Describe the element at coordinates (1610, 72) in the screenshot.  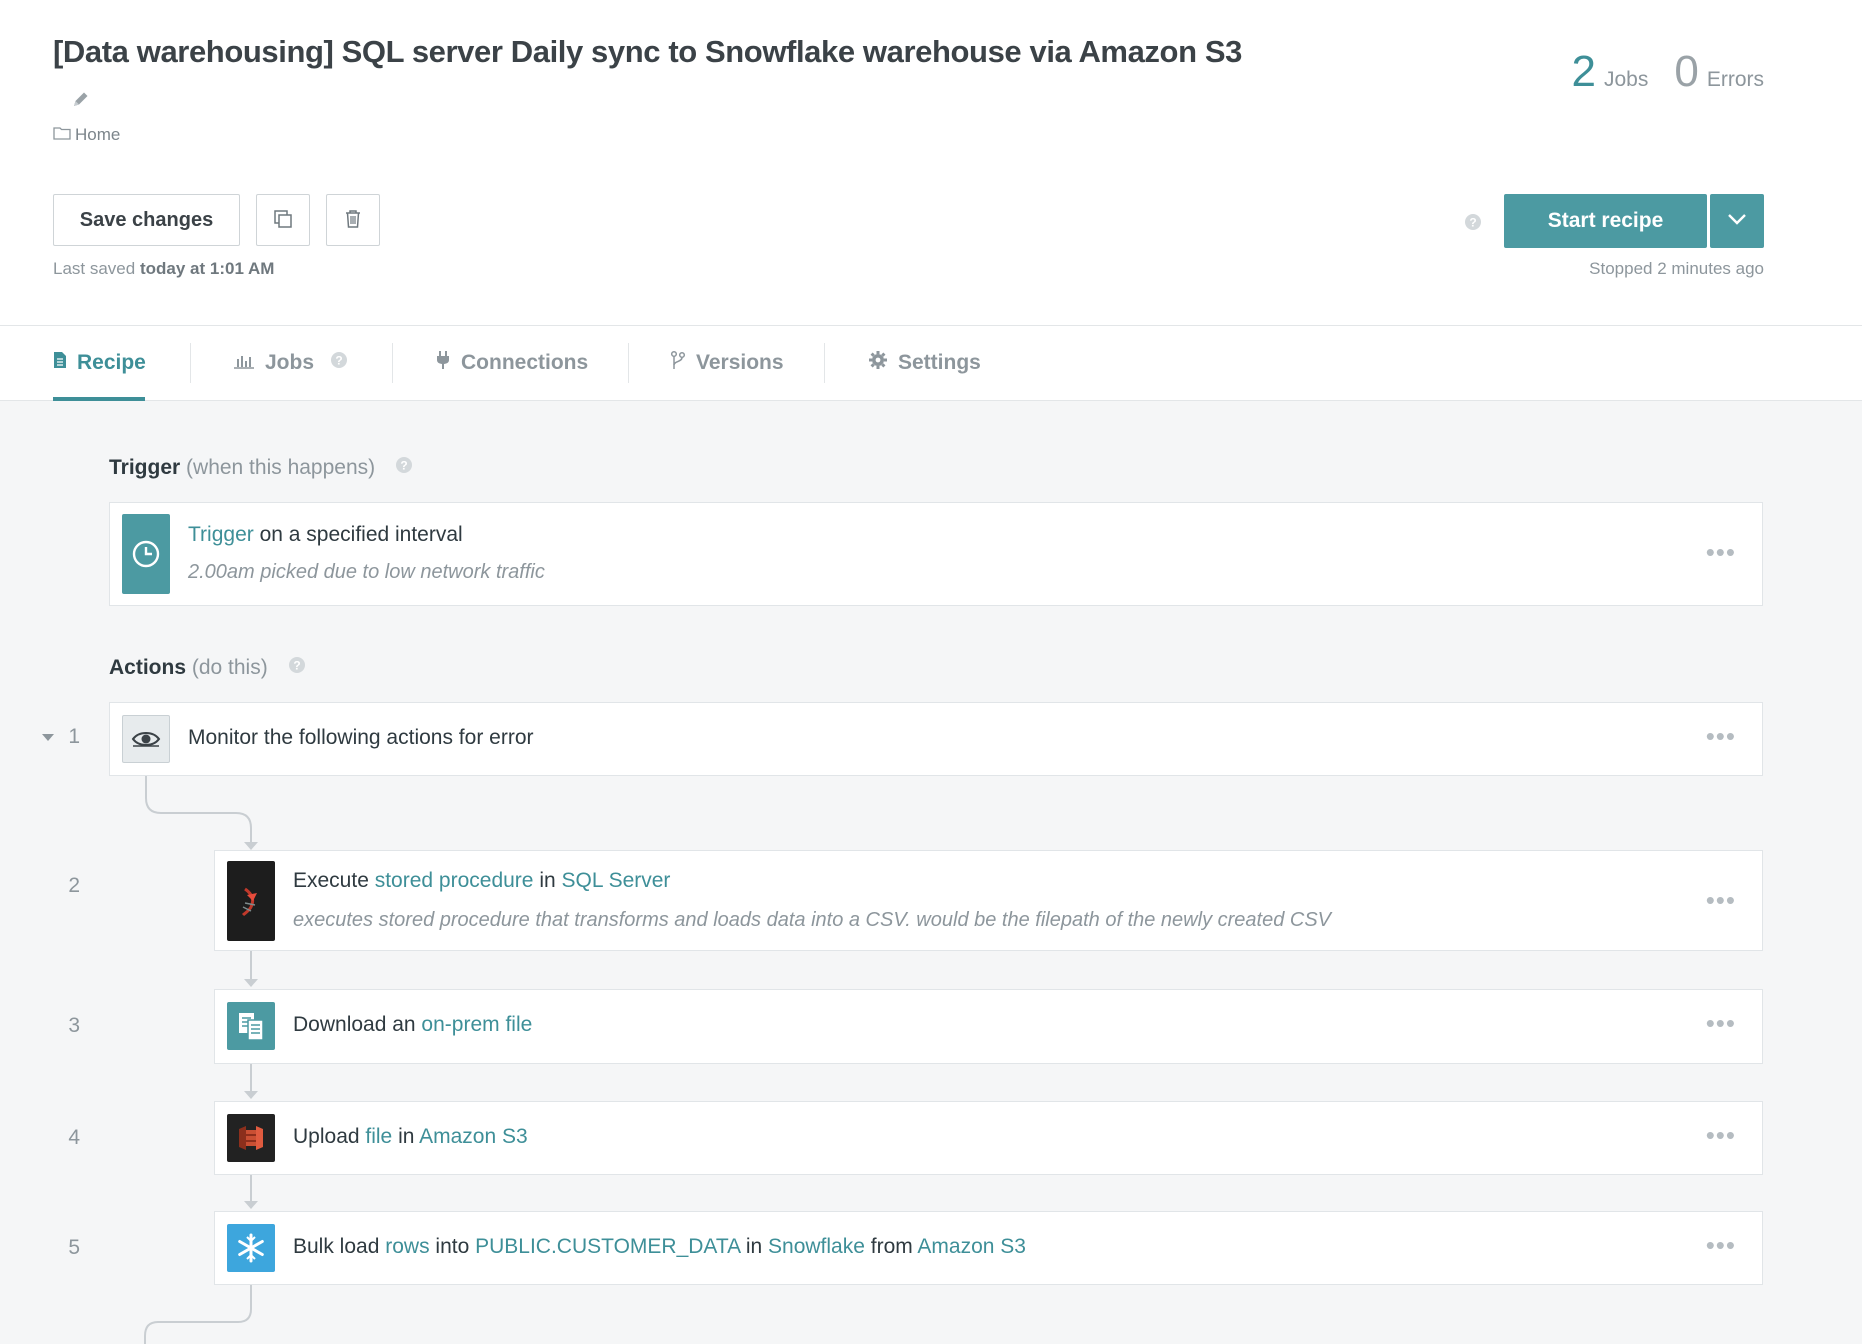
I see `jobs-stat: 2 Jobs` at that location.